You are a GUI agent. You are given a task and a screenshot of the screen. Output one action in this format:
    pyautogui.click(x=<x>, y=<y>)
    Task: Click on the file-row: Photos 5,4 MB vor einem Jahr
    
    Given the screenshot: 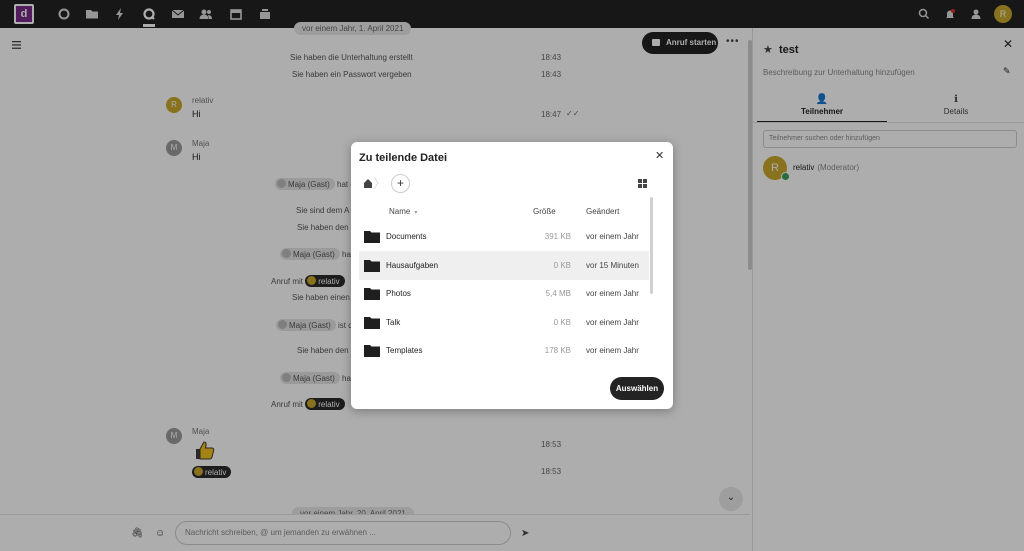 What is the action you would take?
    pyautogui.click(x=504, y=293)
    